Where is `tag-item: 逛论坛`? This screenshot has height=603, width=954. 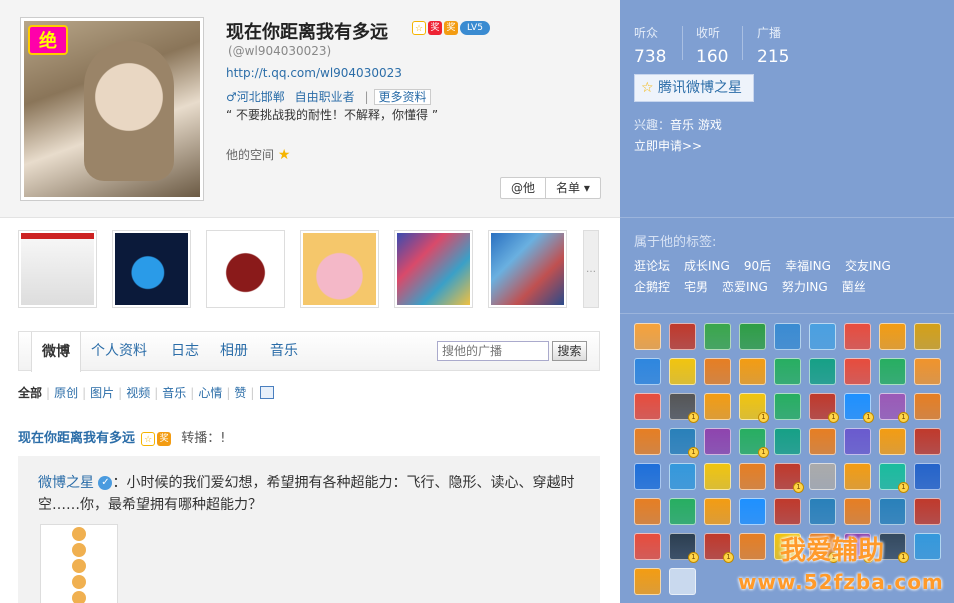
tag-item: 逛论坛 is located at coordinates (652, 266).